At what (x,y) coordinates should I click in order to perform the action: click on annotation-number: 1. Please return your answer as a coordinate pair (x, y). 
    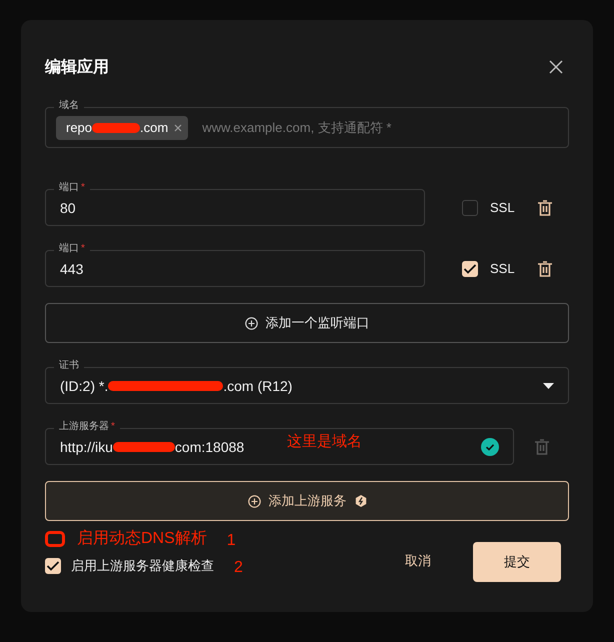
    Looking at the image, I should click on (231, 540).